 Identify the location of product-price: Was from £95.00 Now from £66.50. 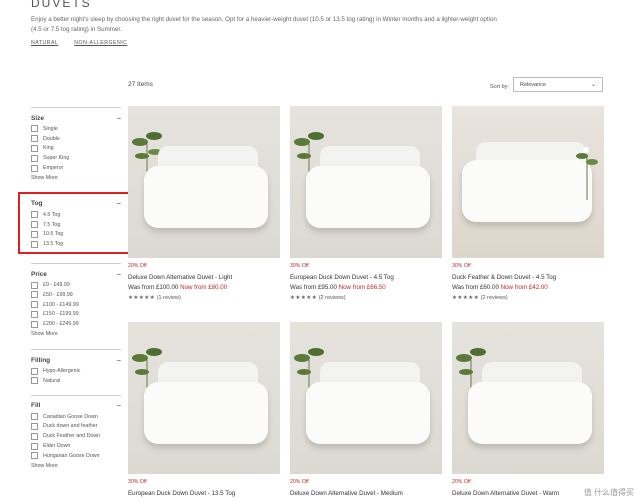
(338, 287).